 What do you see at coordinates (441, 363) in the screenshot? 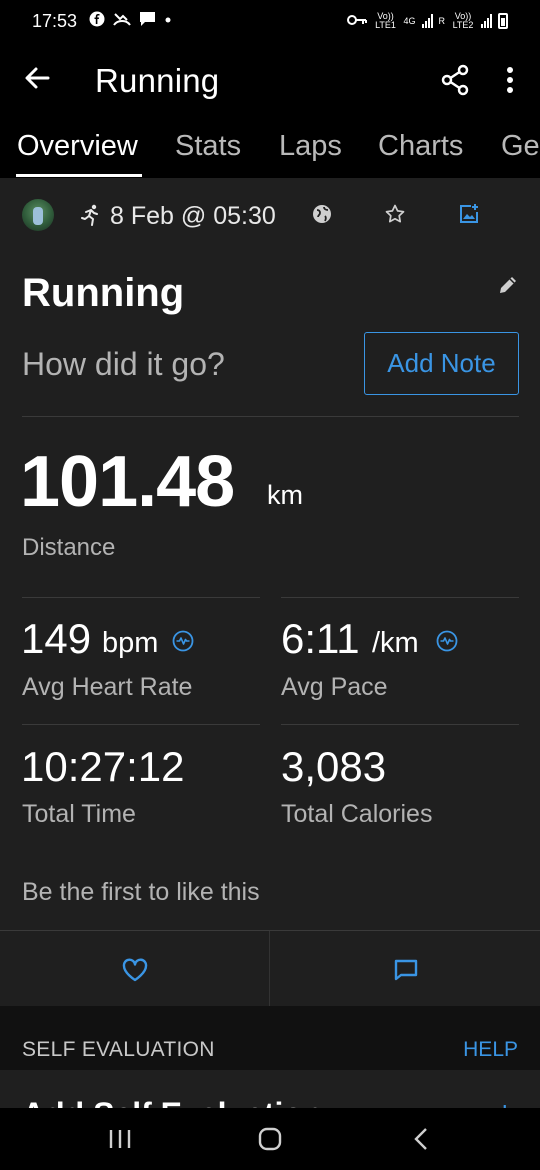
I see `add-note-button: Add Note` at bounding box center [441, 363].